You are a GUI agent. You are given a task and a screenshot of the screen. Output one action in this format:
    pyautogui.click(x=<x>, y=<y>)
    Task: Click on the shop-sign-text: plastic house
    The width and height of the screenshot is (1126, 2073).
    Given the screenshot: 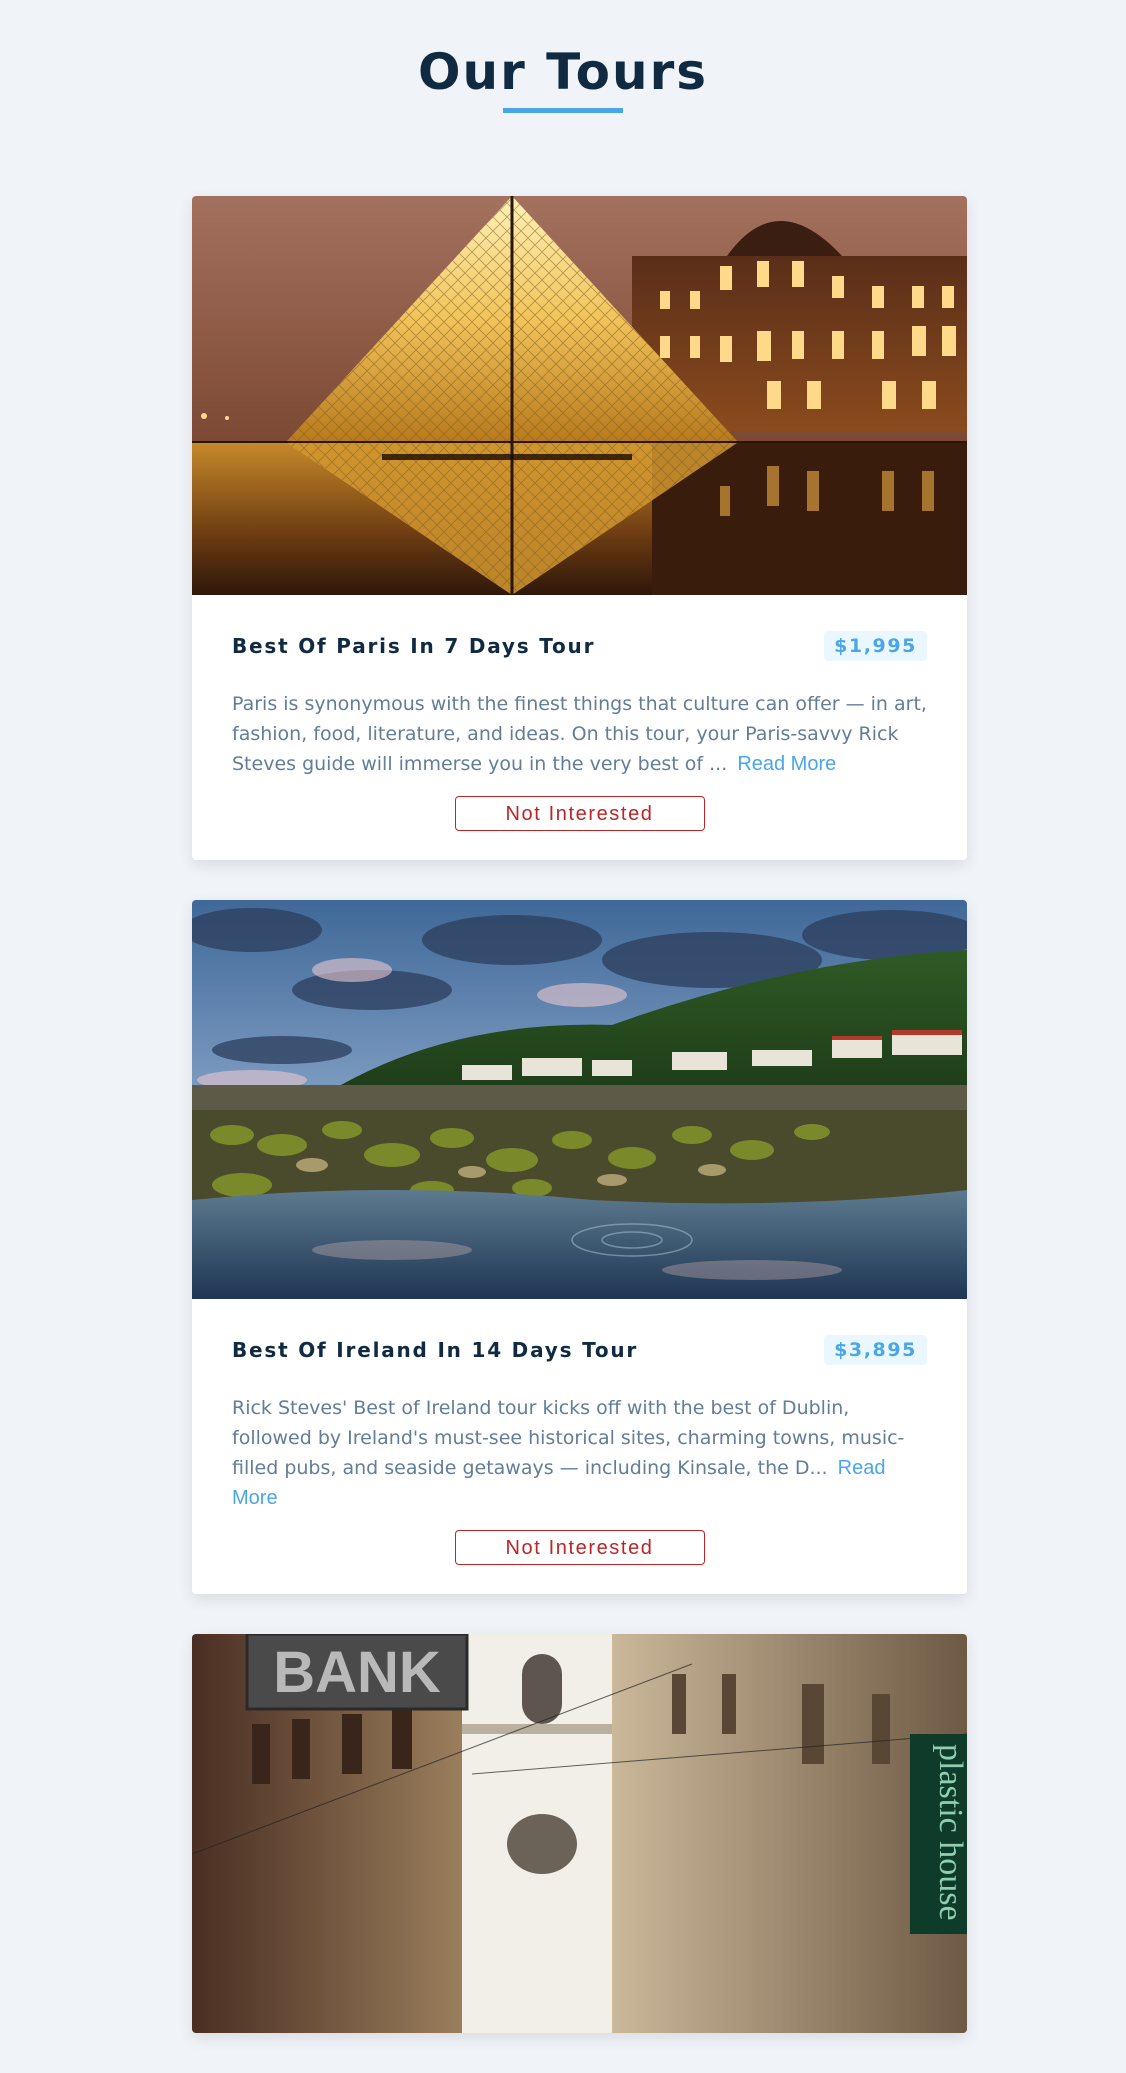 What is the action you would take?
    pyautogui.click(x=949, y=1832)
    